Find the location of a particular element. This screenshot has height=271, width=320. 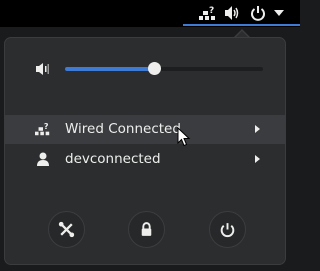

power-off-button is located at coordinates (227, 229).